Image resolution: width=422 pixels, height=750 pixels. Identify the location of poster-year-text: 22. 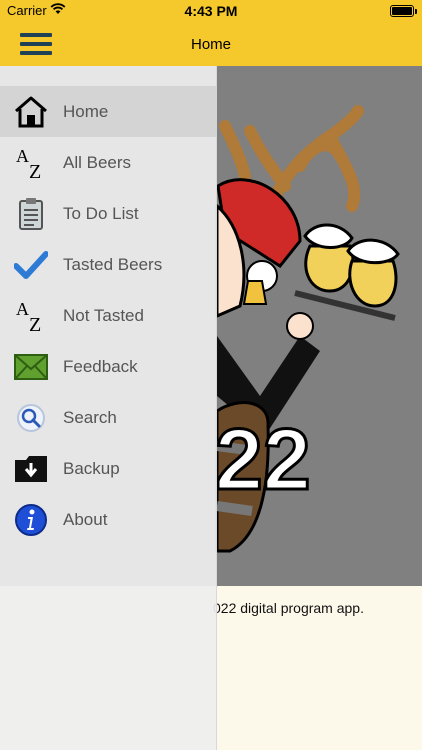
(263, 460).